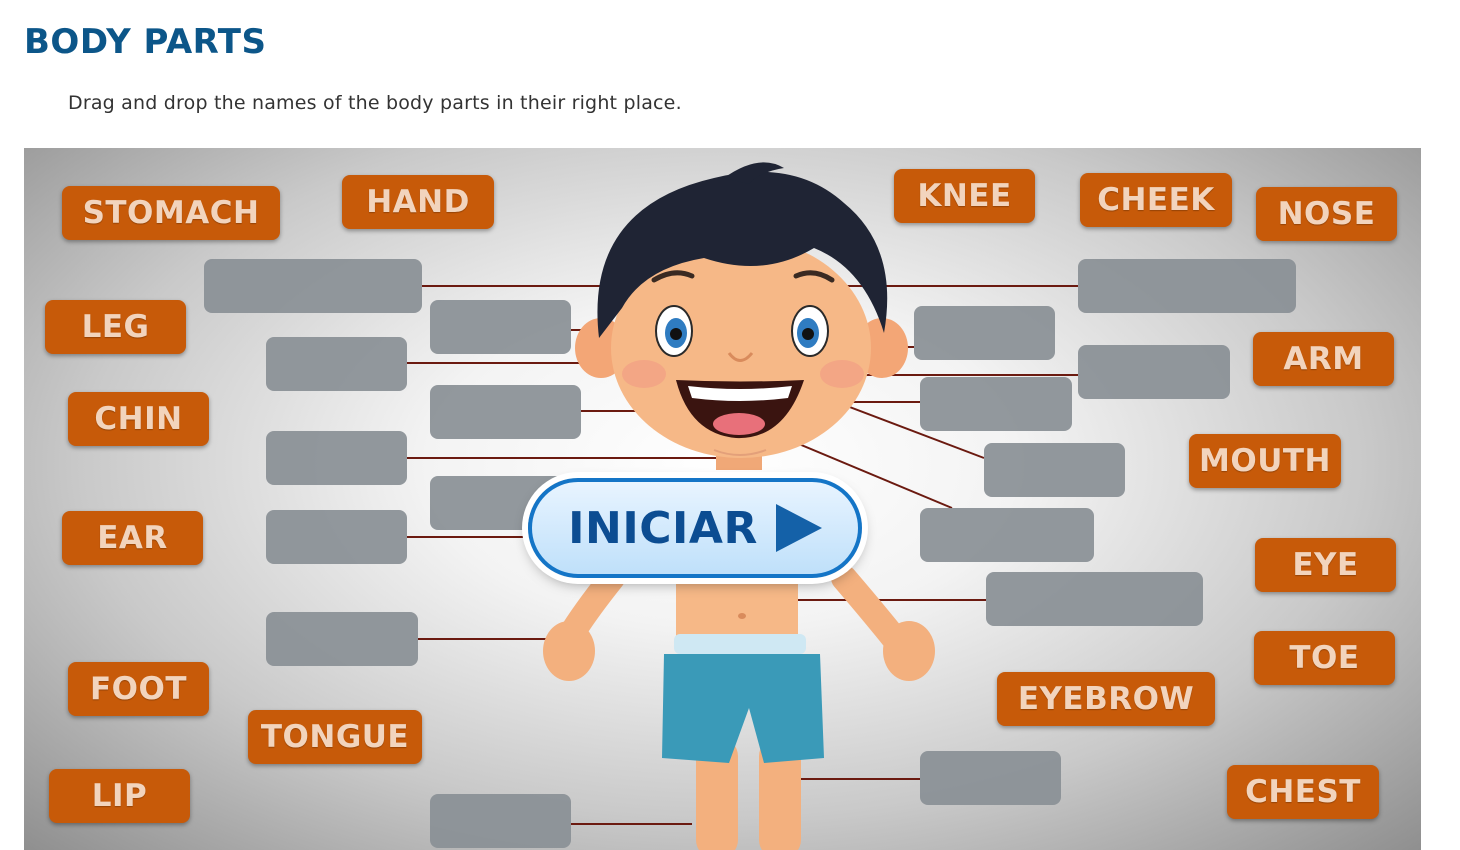 The image size is (1460, 850). I want to click on word-tile-ear: EAR, so click(132, 538).